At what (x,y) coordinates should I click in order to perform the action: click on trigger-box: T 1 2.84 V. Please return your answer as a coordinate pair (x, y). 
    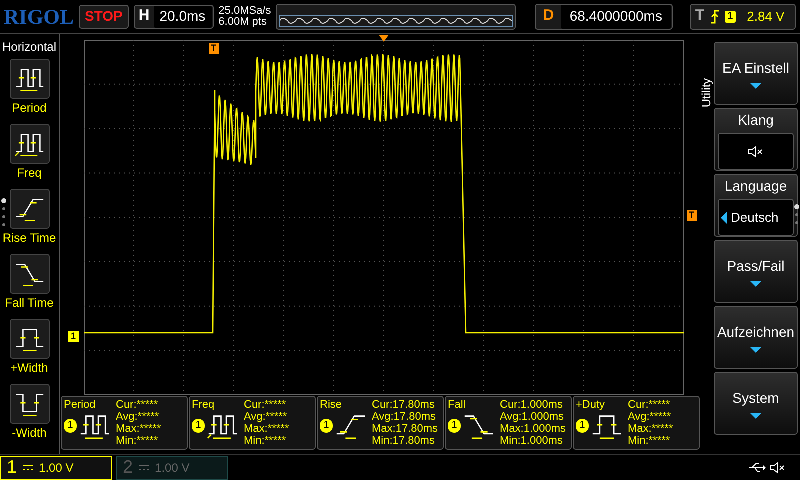
    Looking at the image, I should click on (743, 17).